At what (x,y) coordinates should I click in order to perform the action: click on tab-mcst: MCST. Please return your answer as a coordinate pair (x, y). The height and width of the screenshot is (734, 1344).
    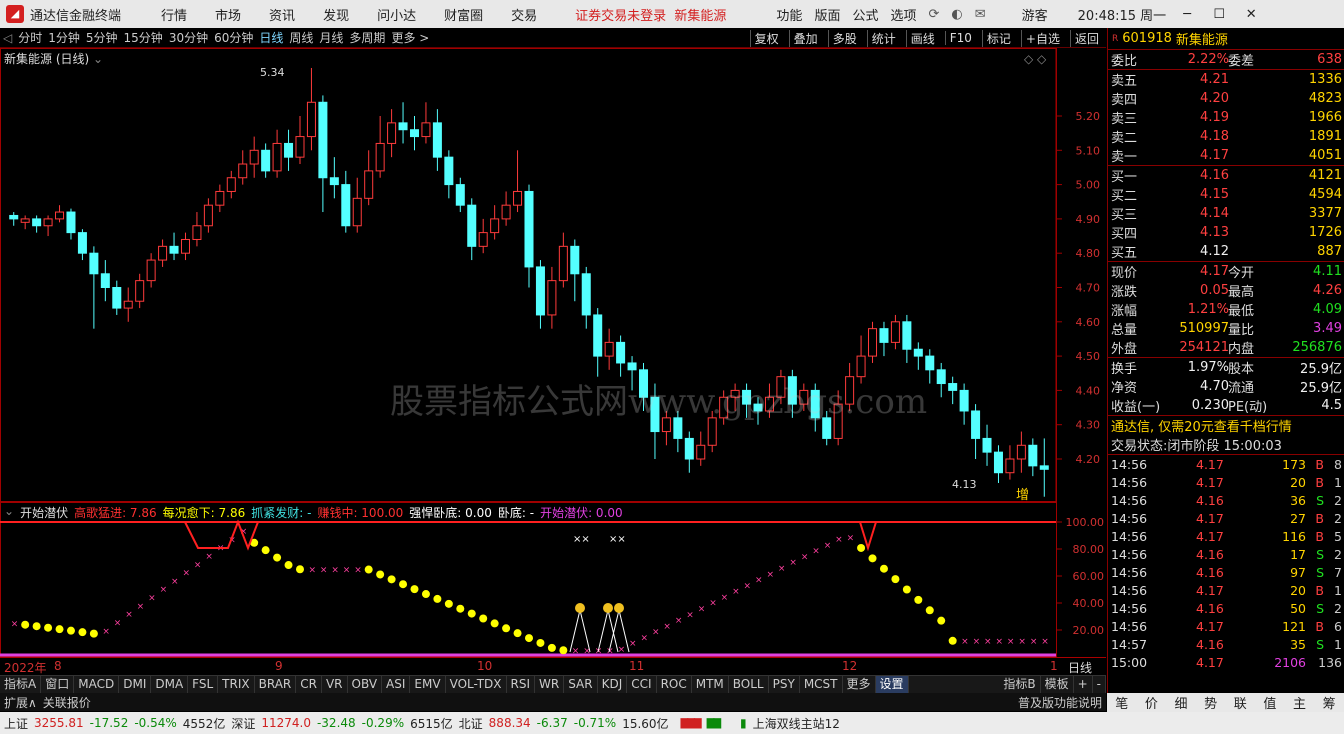
    Looking at the image, I should click on (821, 684).